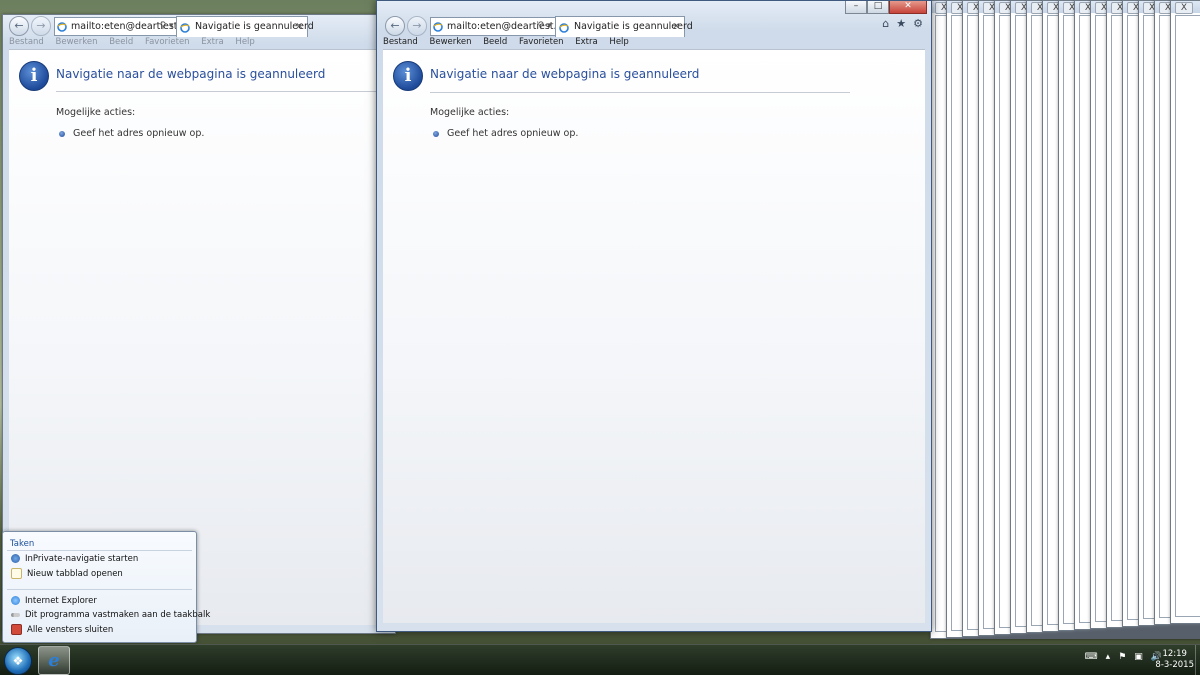  I want to click on close-button: X, so click(1184, 8).